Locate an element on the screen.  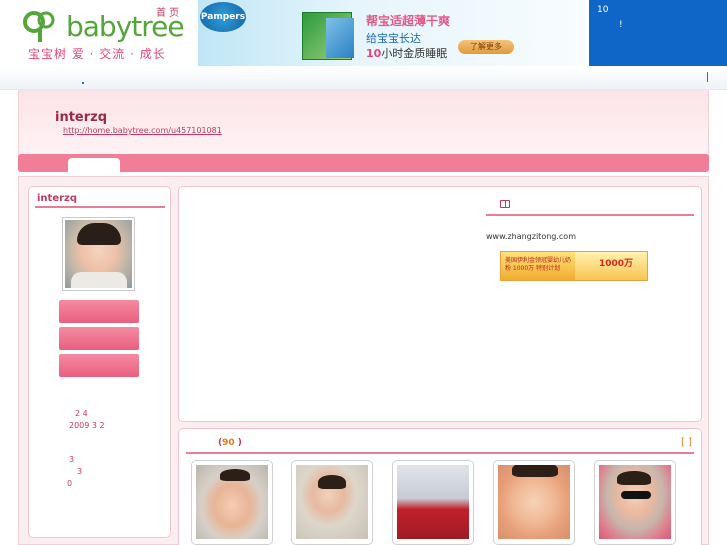
book-icon is located at coordinates (505, 204).